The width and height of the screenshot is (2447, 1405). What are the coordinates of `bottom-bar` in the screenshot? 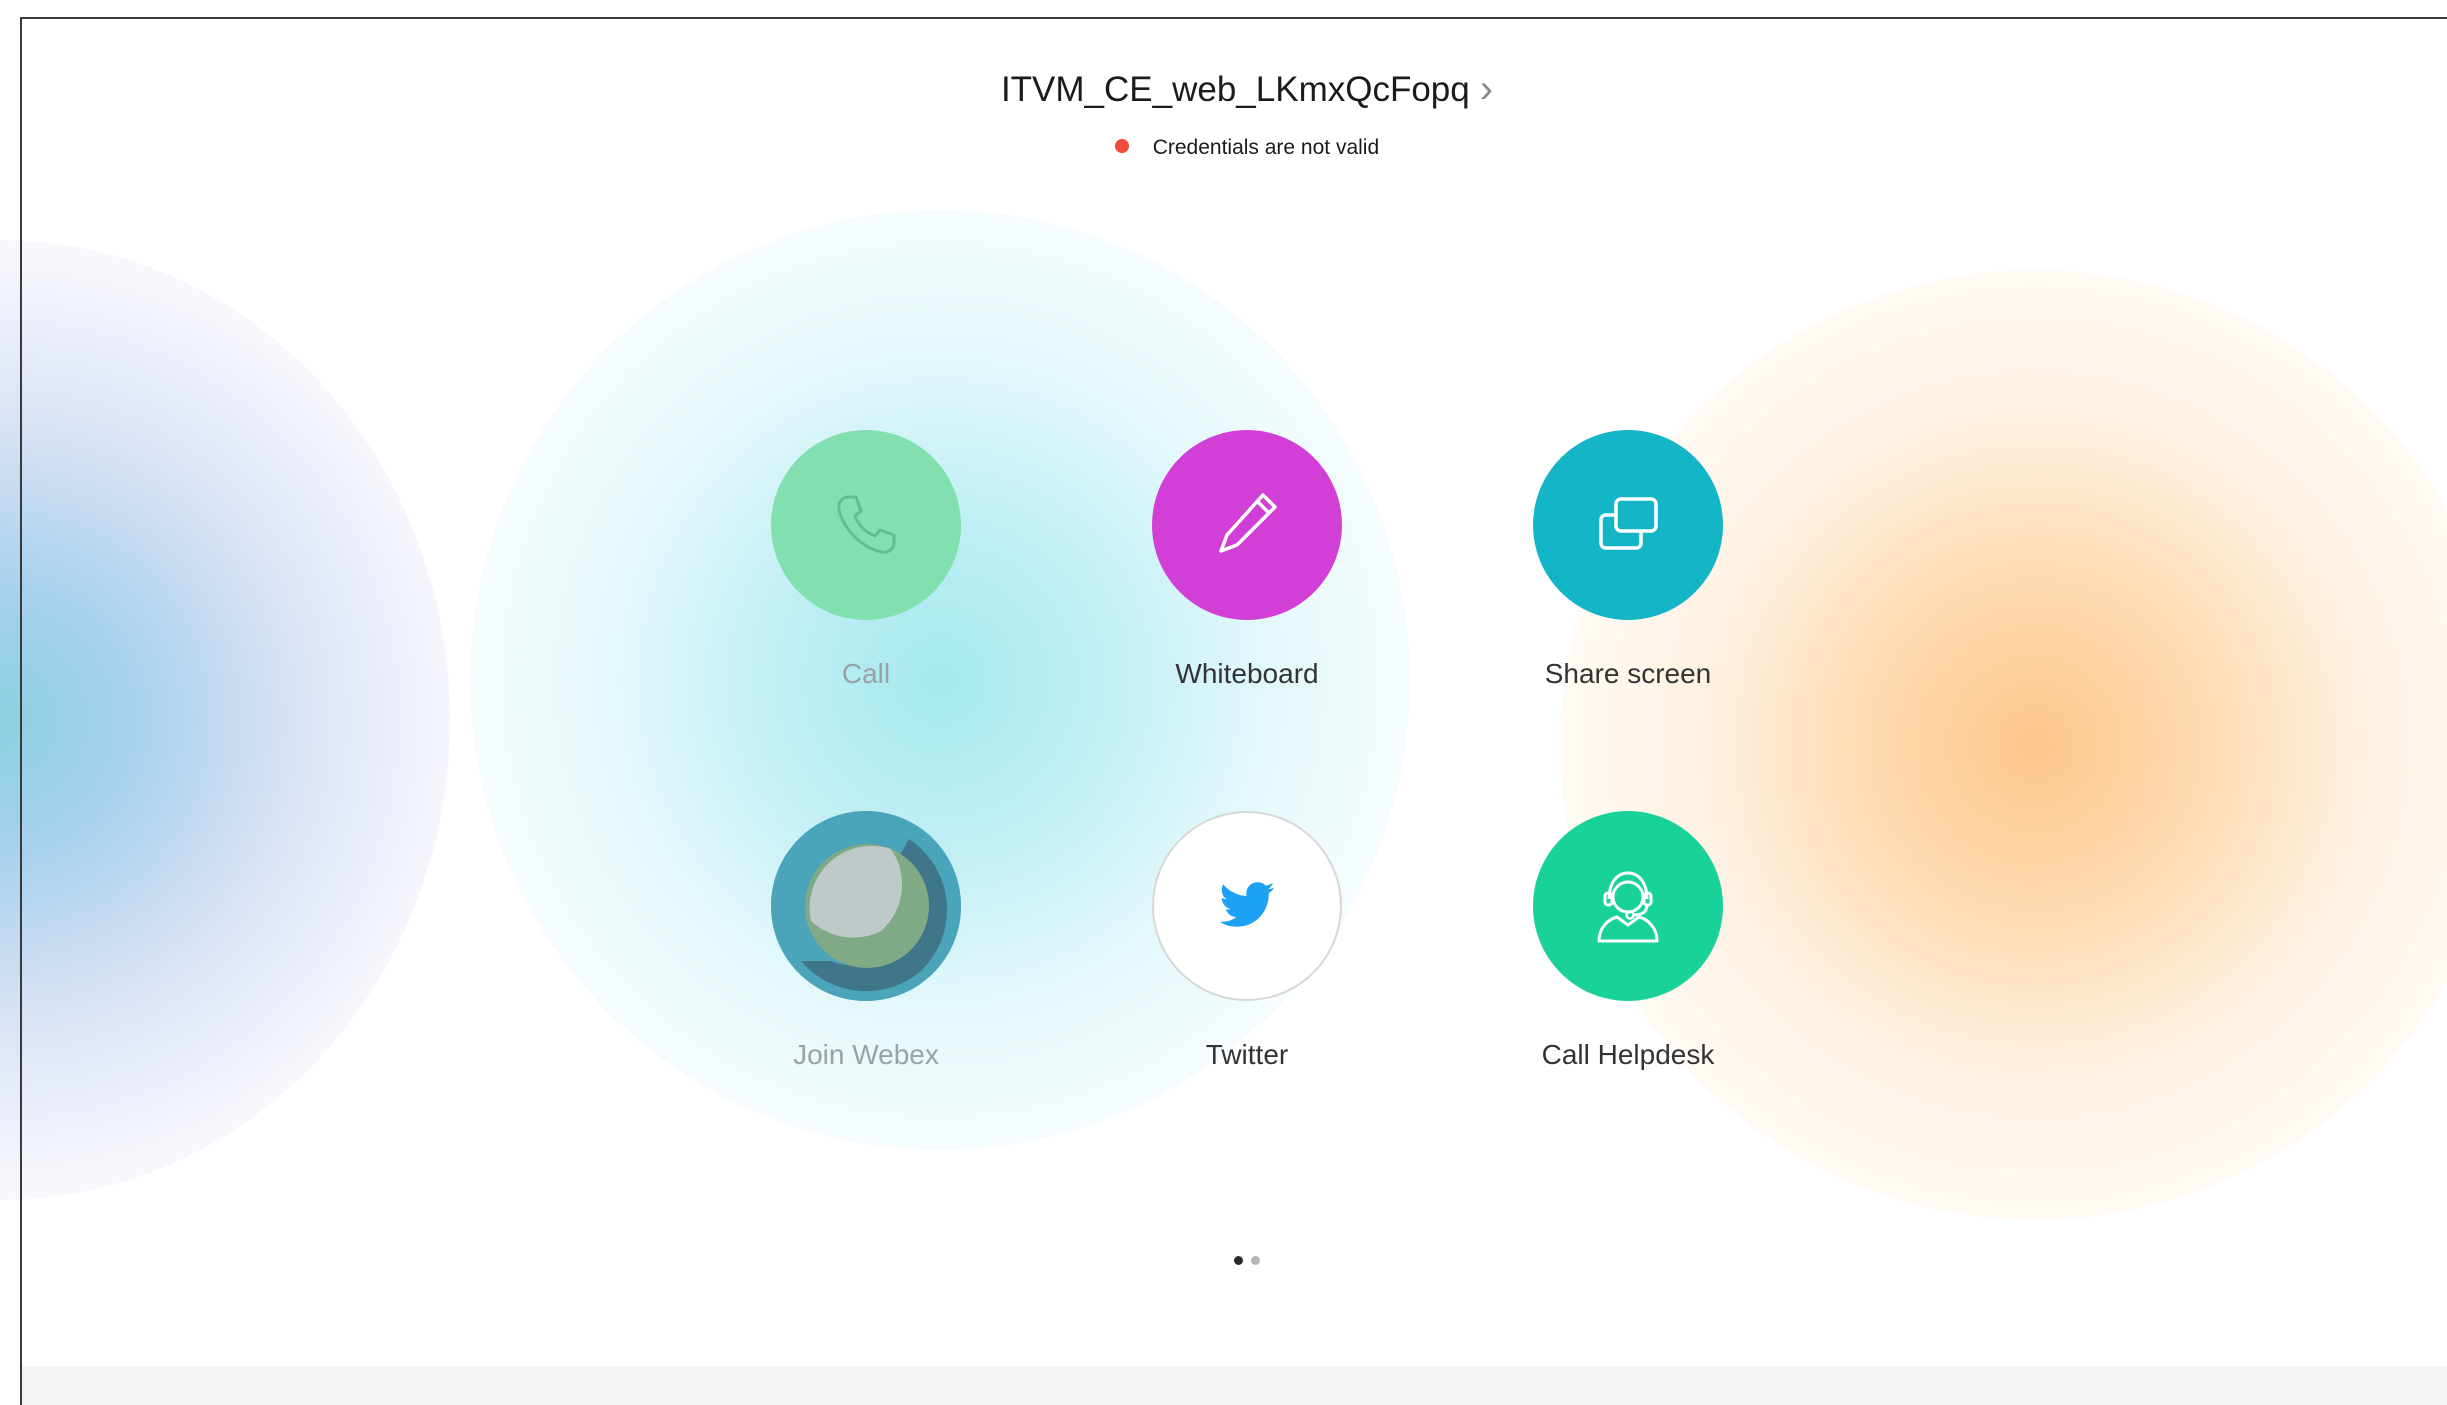 It's located at (1234, 1385).